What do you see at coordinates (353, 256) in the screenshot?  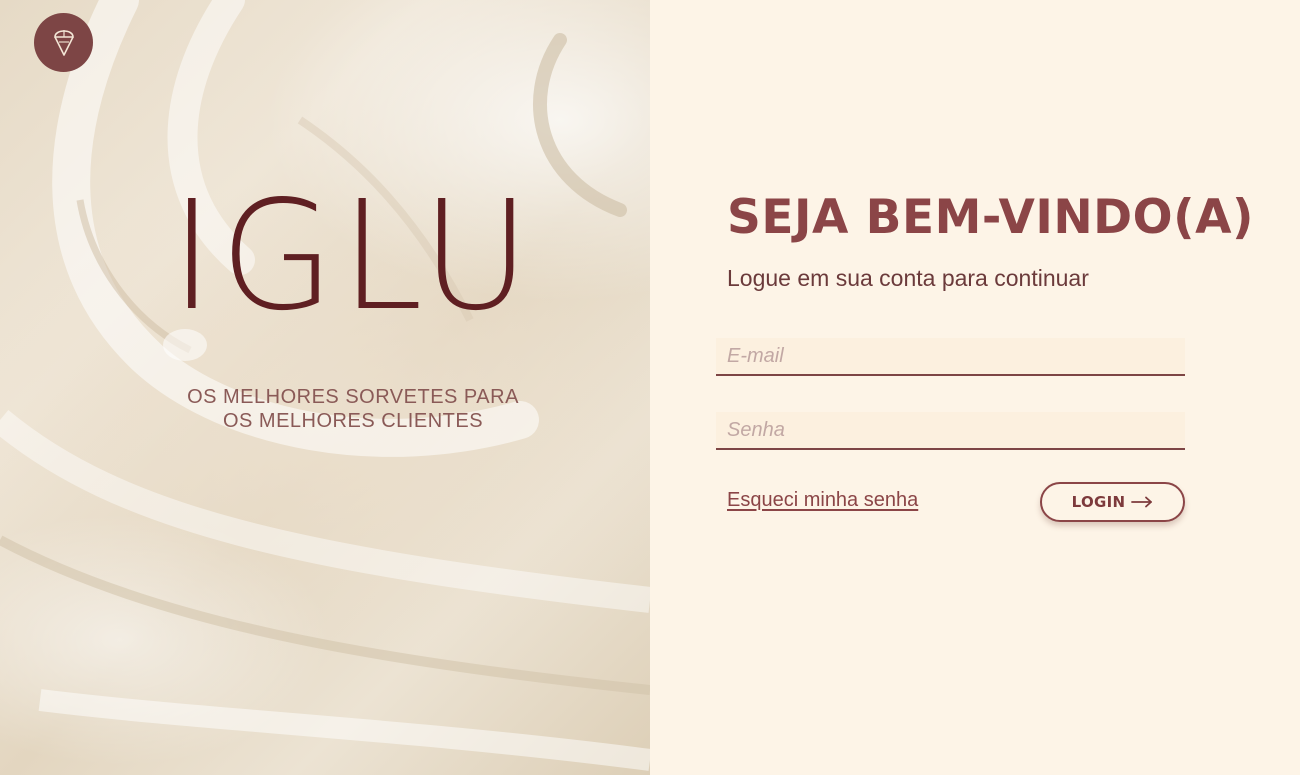 I see `brand-logotype: IGLU` at bounding box center [353, 256].